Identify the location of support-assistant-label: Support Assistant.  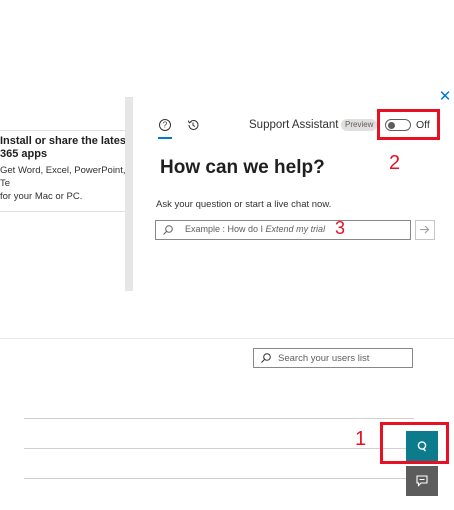
(294, 125).